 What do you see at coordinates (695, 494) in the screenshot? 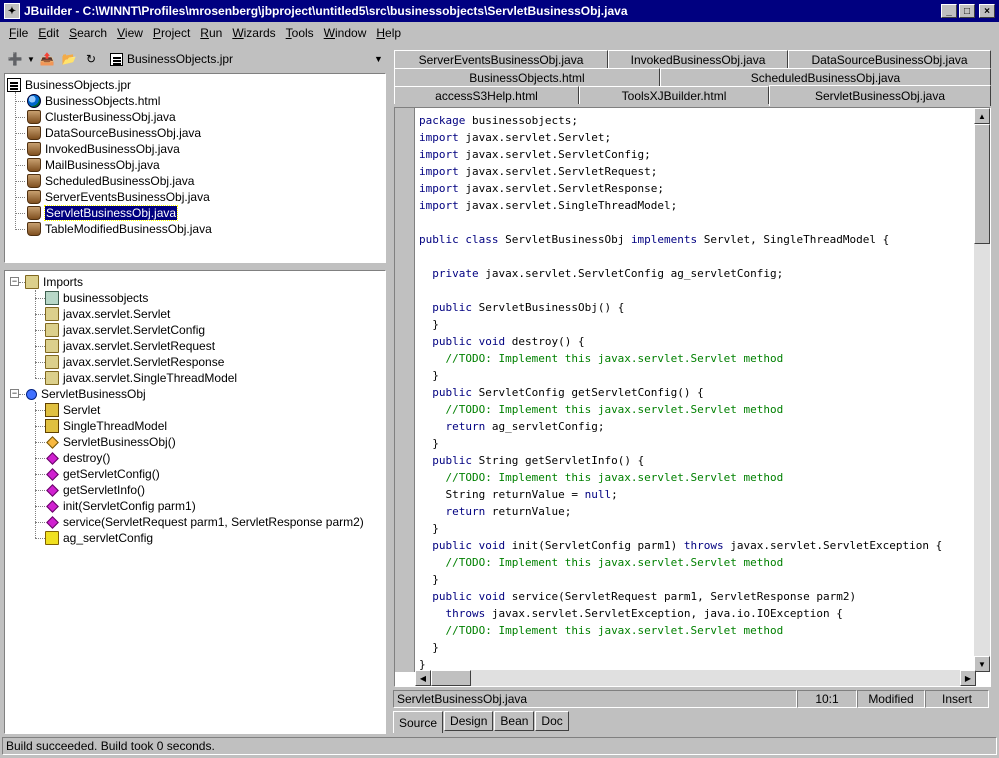
I see `code-line: String returnValue = null;` at bounding box center [695, 494].